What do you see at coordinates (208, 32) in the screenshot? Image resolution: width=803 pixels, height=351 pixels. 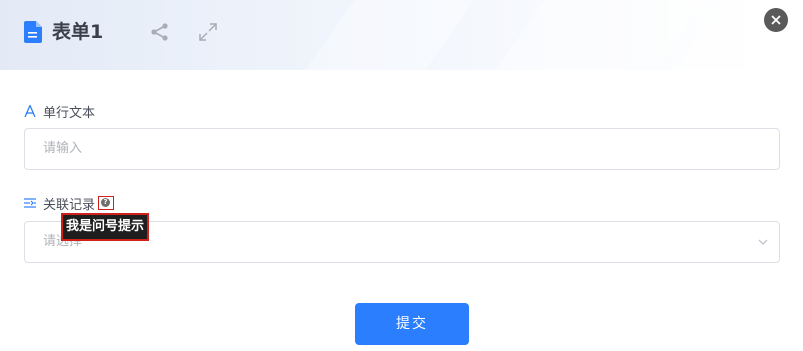 I see `expand-icon` at bounding box center [208, 32].